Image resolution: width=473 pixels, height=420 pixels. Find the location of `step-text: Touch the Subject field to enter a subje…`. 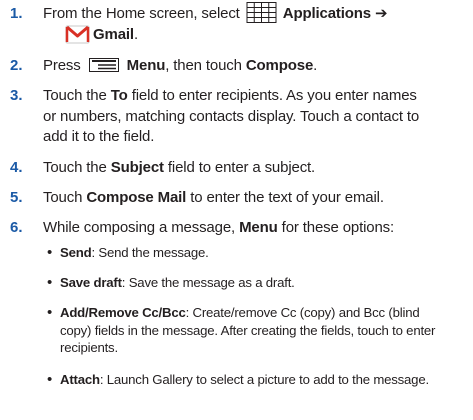

step-text: Touch the Subject field to enter a subje… is located at coordinates (179, 167).